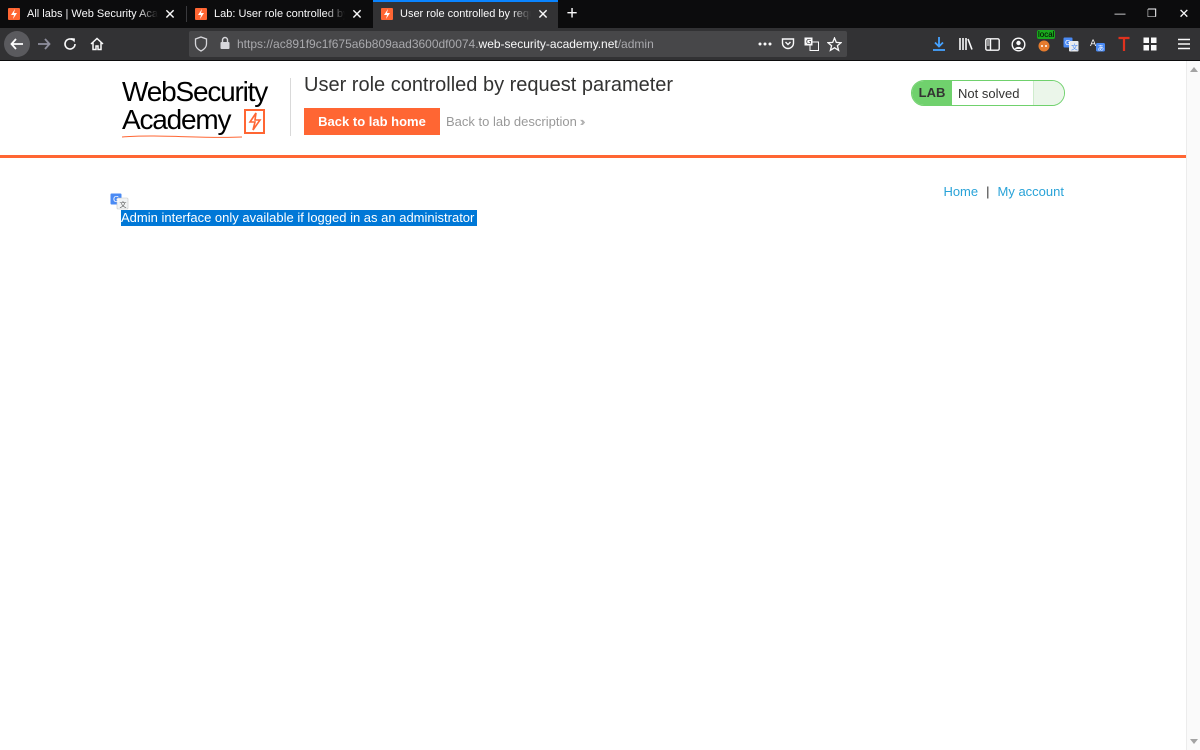 The height and width of the screenshot is (750, 1200). I want to click on lightning-bolt-logo-icon, so click(254, 121).